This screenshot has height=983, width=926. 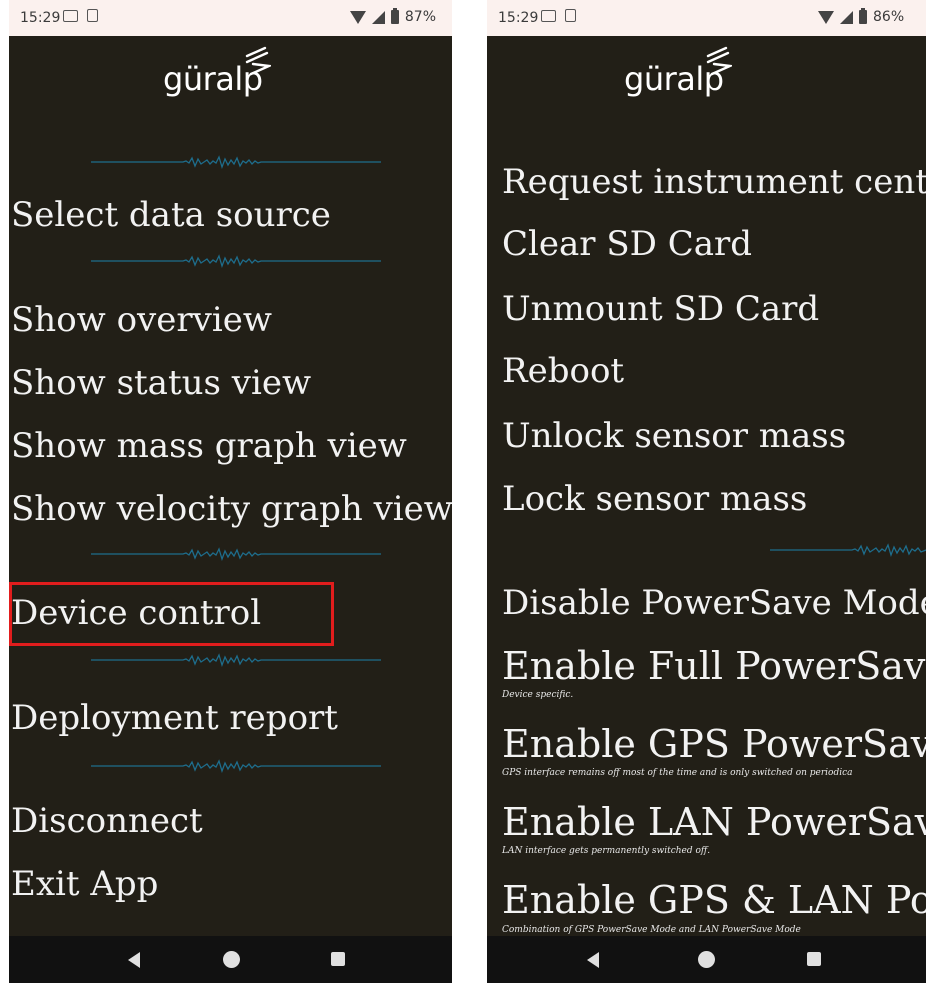 What do you see at coordinates (714, 744) in the screenshot?
I see `enable-gps-powersave-item: Enable GPS PowerSave M` at bounding box center [714, 744].